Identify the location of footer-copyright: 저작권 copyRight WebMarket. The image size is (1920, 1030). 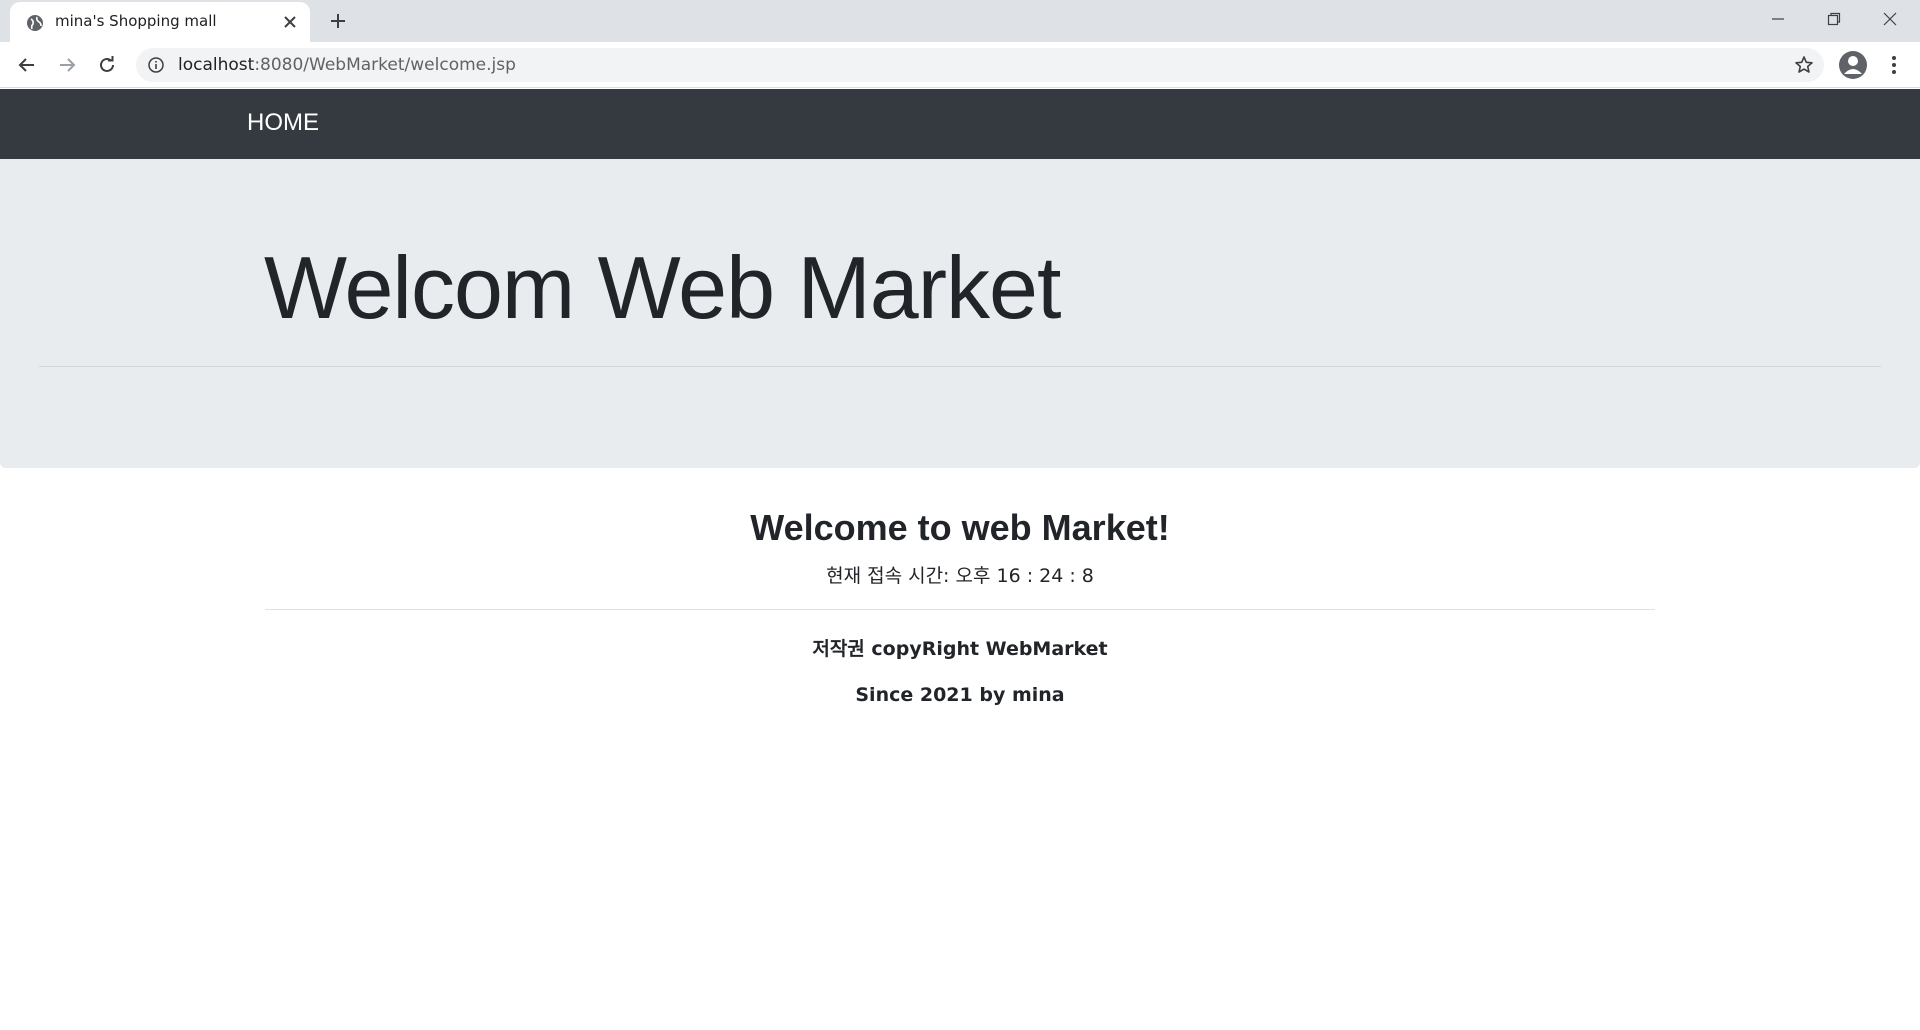
(960, 649).